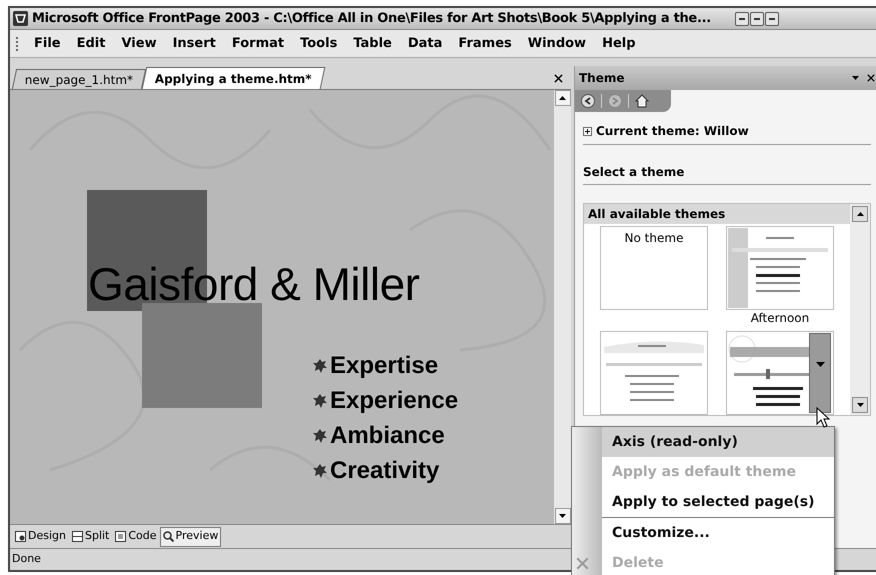  What do you see at coordinates (587, 131) in the screenshot?
I see `expand-button` at bounding box center [587, 131].